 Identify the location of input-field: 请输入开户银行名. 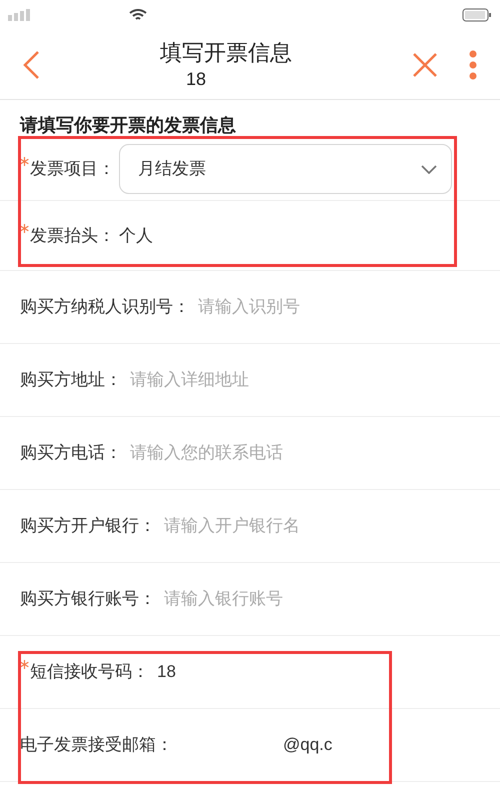
(308, 526).